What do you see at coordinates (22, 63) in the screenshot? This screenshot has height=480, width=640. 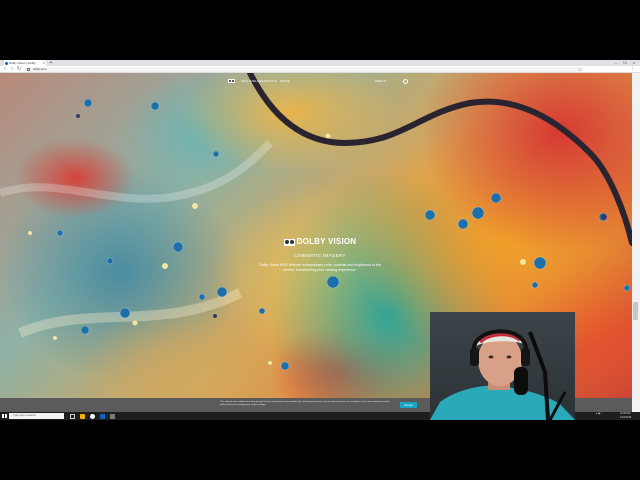 I see `tab-title: Dolby Vision | Dolby` at bounding box center [22, 63].